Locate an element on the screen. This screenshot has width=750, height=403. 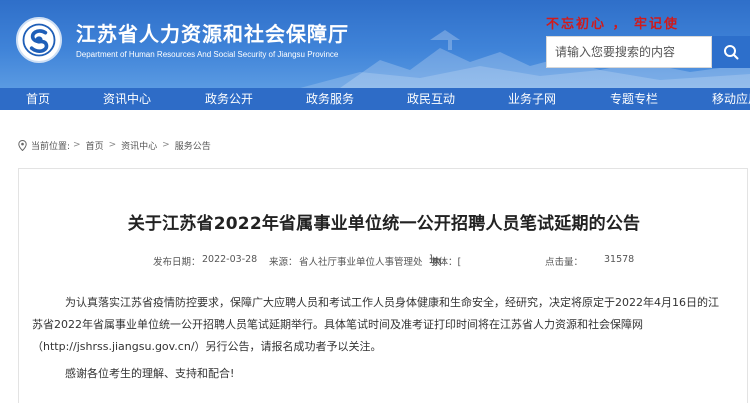
search-input is located at coordinates (629, 52).